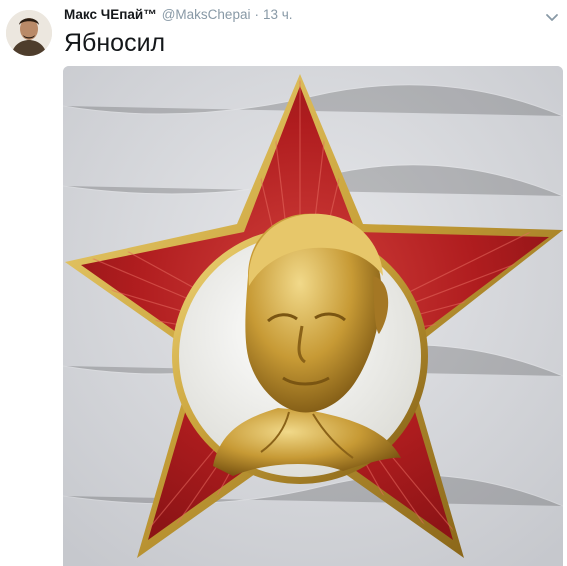 The image size is (567, 566). What do you see at coordinates (278, 14) in the screenshot?
I see `tweet-timestamp: 13 ч.` at bounding box center [278, 14].